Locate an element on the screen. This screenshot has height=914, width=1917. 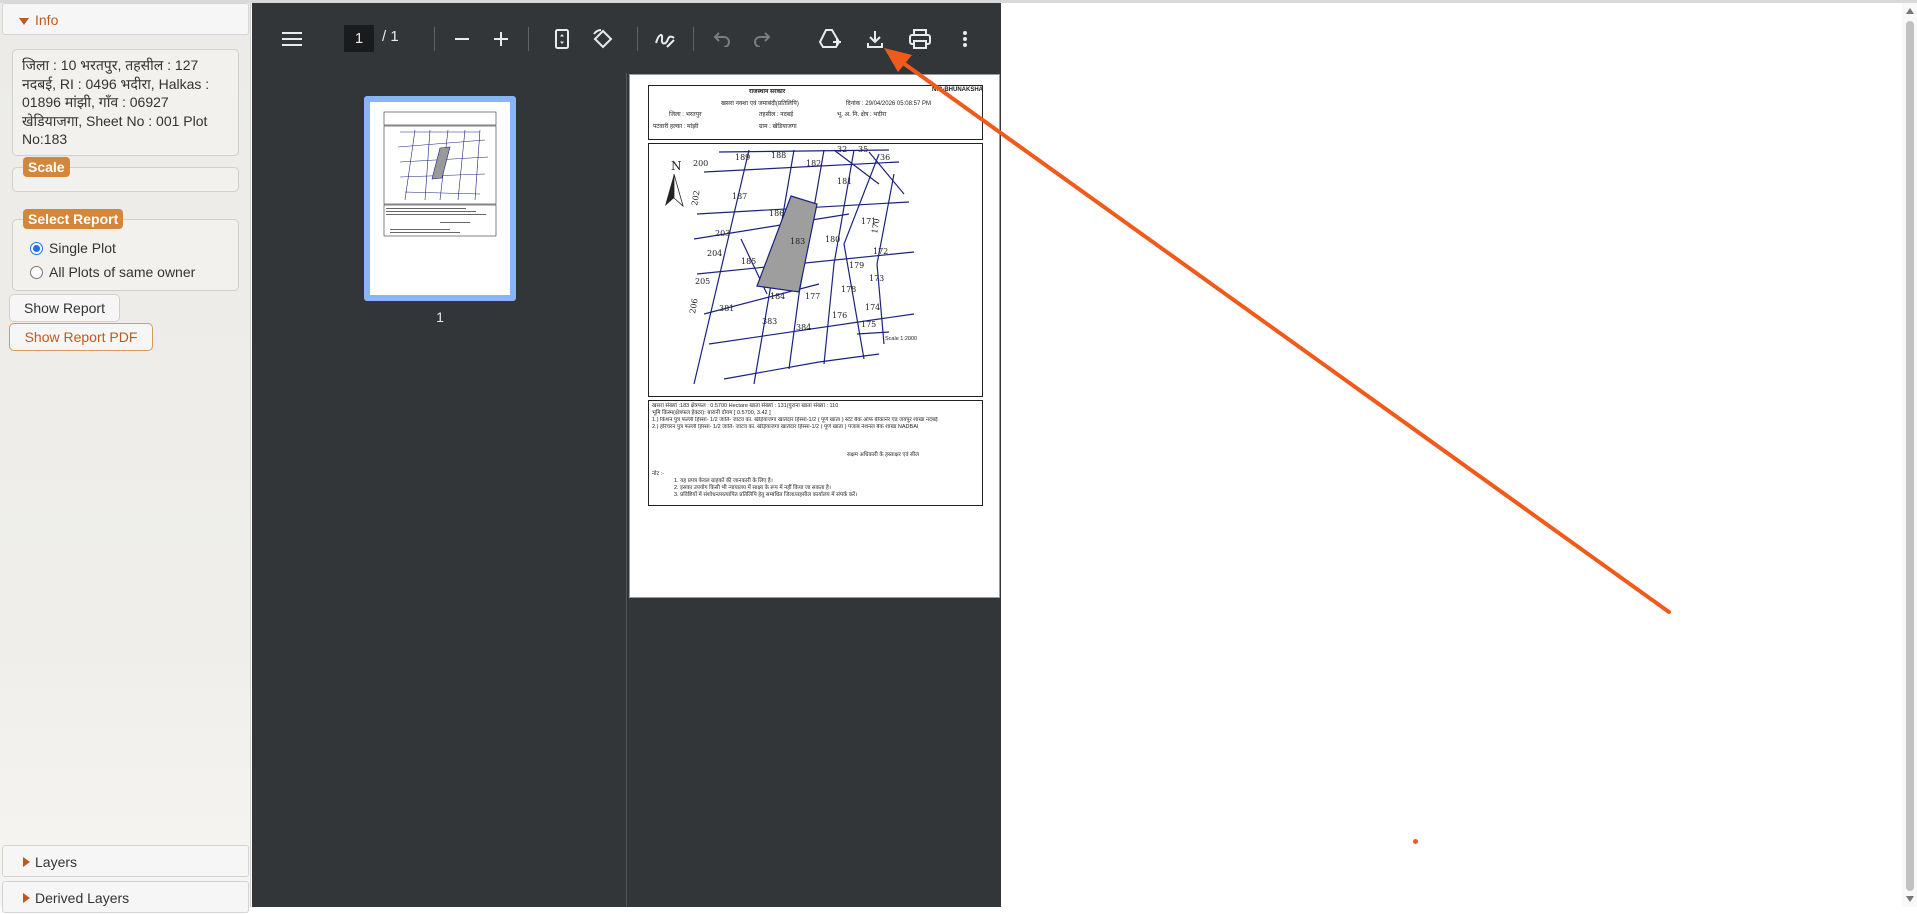
scroll-up-icon is located at coordinates (1910, 11).